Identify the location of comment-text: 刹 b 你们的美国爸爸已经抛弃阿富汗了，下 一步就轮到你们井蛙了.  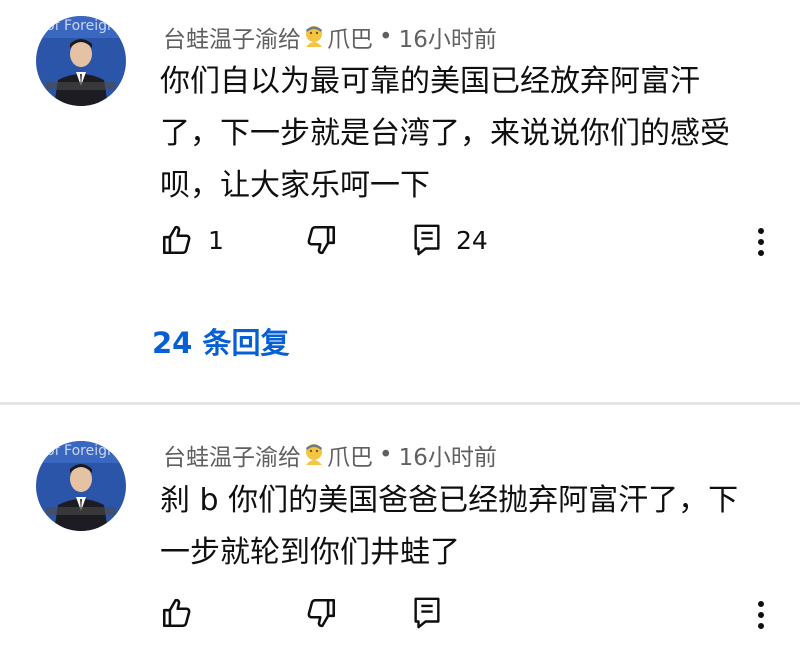
(465, 527).